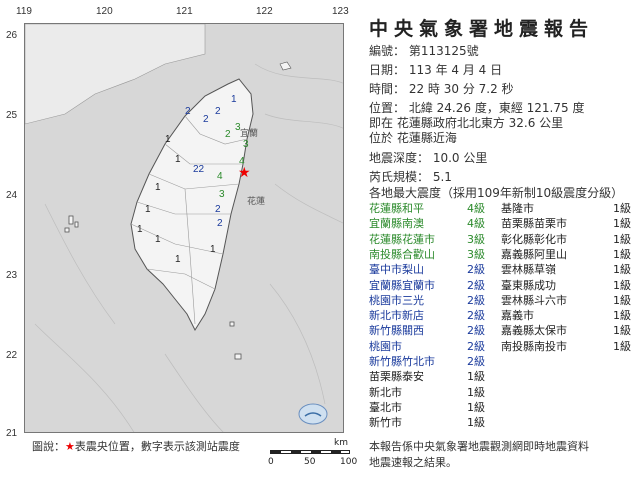 The width and height of the screenshot is (640, 480). What do you see at coordinates (482, 29) in the screenshot?
I see `report-title: 中央氣象署地震報告` at bounding box center [482, 29].